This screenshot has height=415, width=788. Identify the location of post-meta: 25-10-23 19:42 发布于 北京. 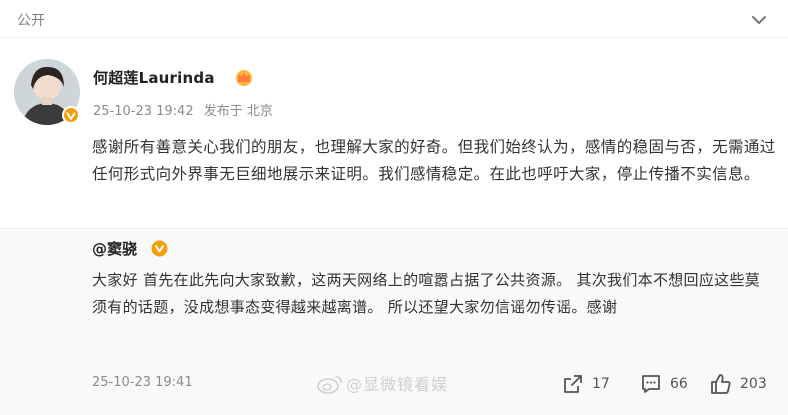
(186, 109).